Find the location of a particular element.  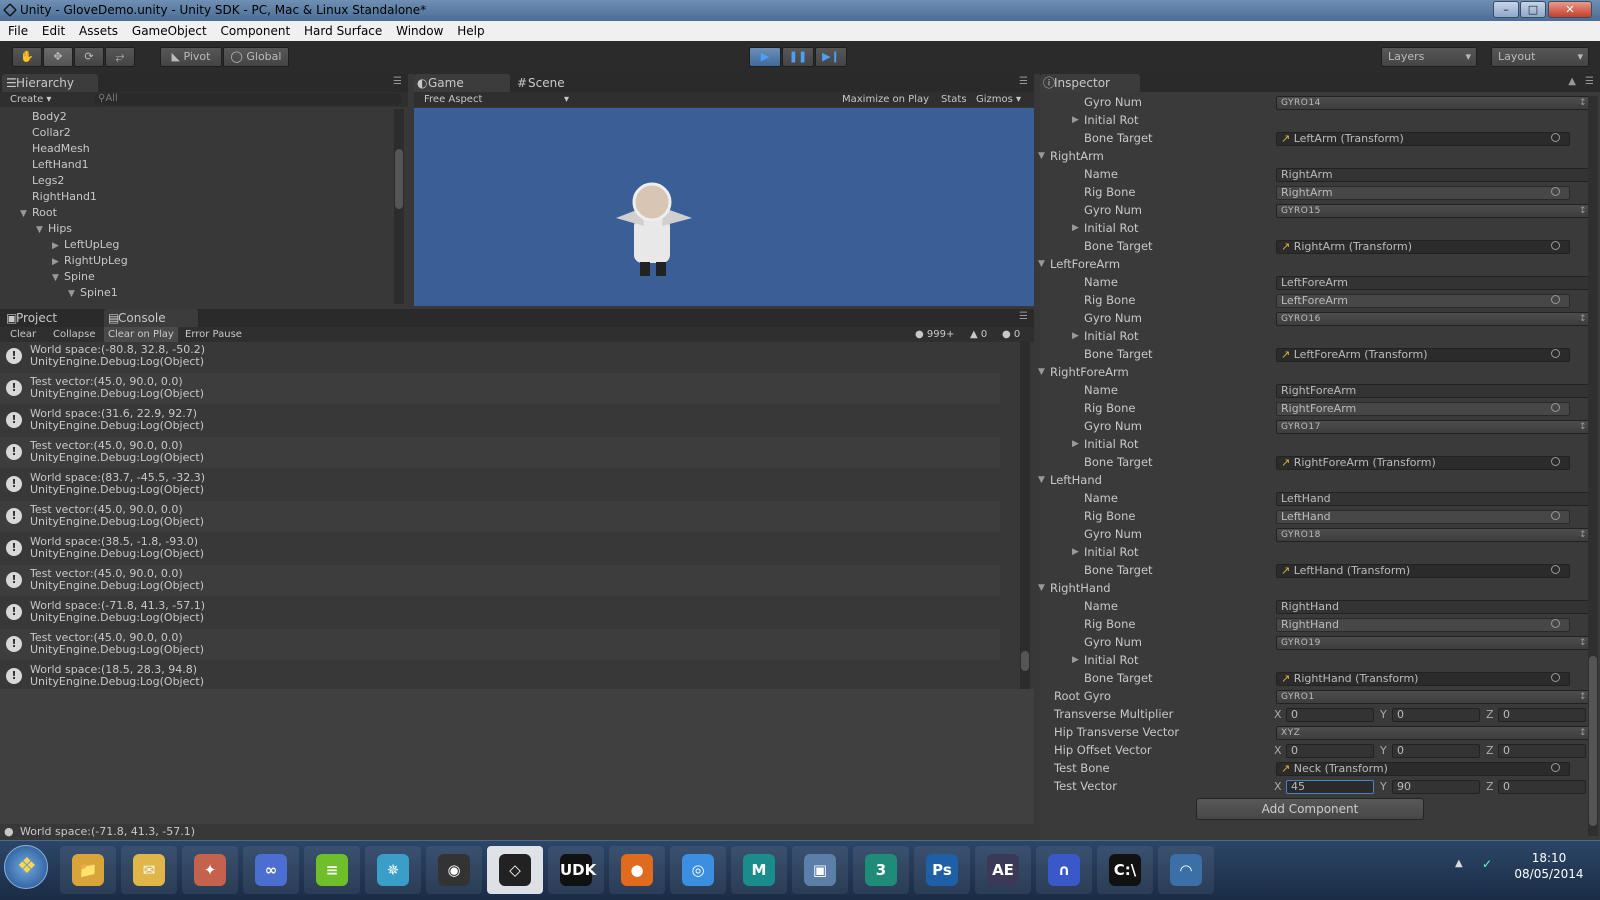

start-button: ❖ is located at coordinates (26, 867).